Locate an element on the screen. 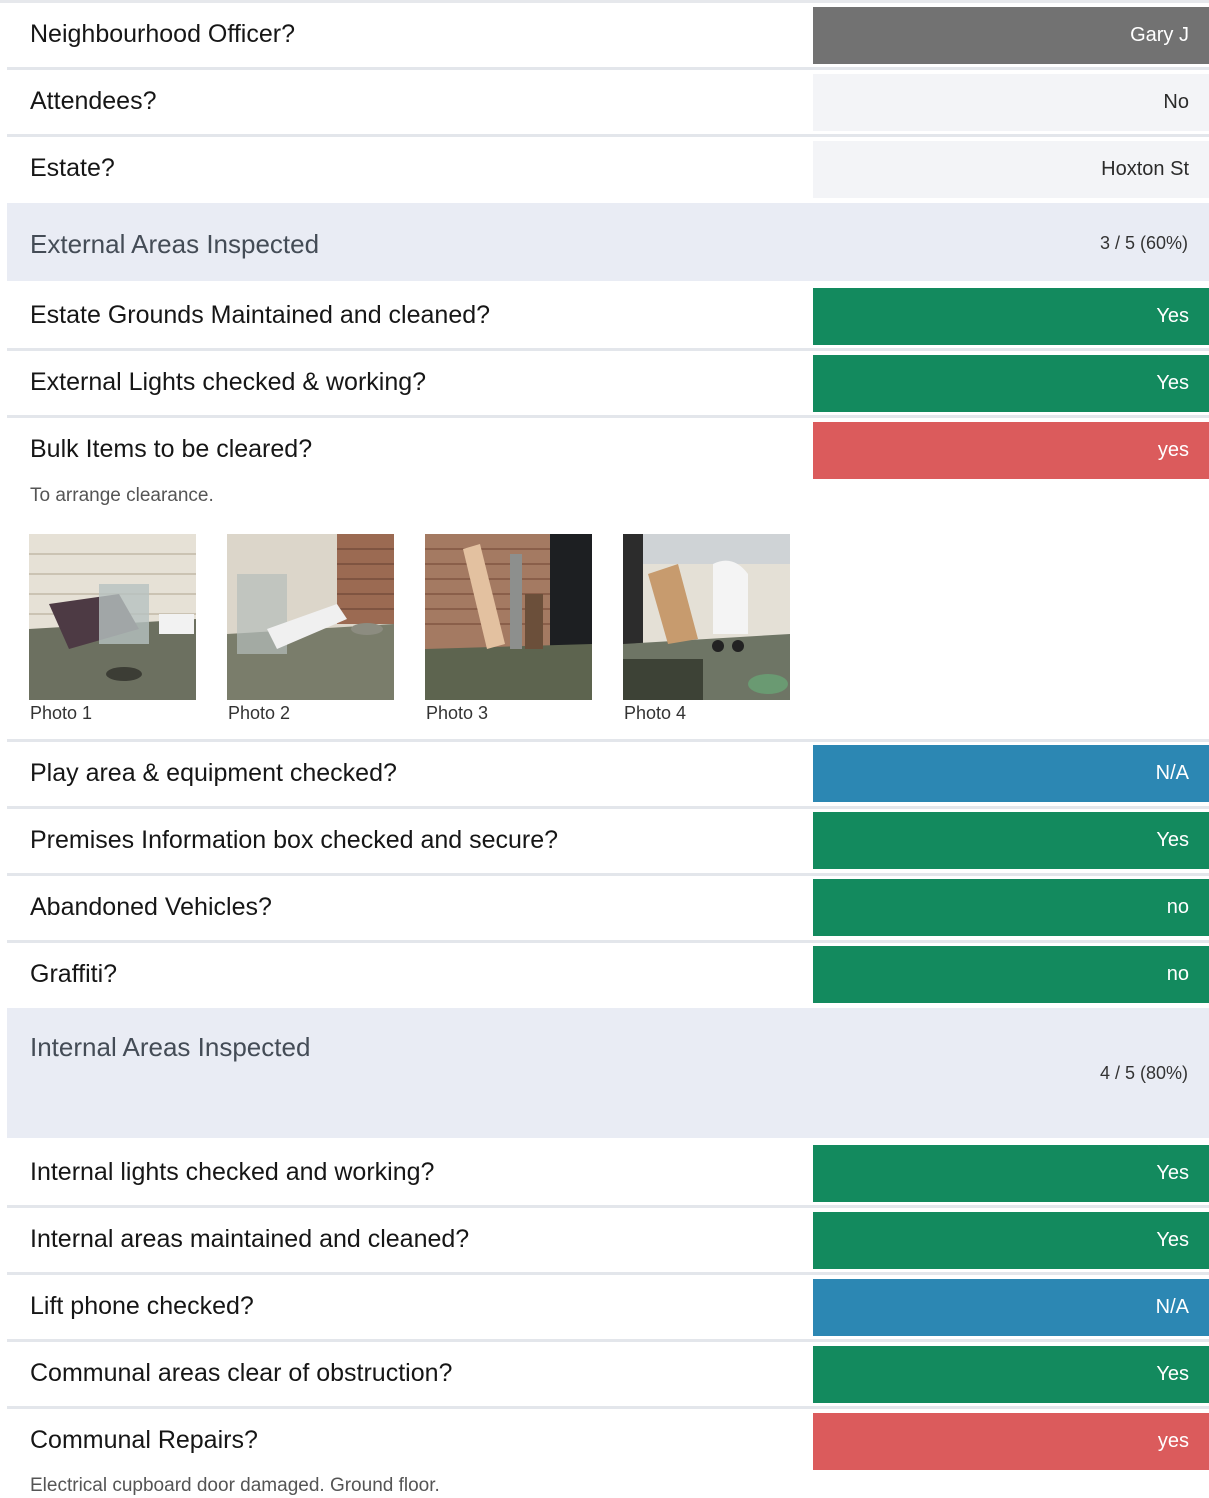 The height and width of the screenshot is (1498, 1209). answer-badge: Hoxton St is located at coordinates (1011, 169).